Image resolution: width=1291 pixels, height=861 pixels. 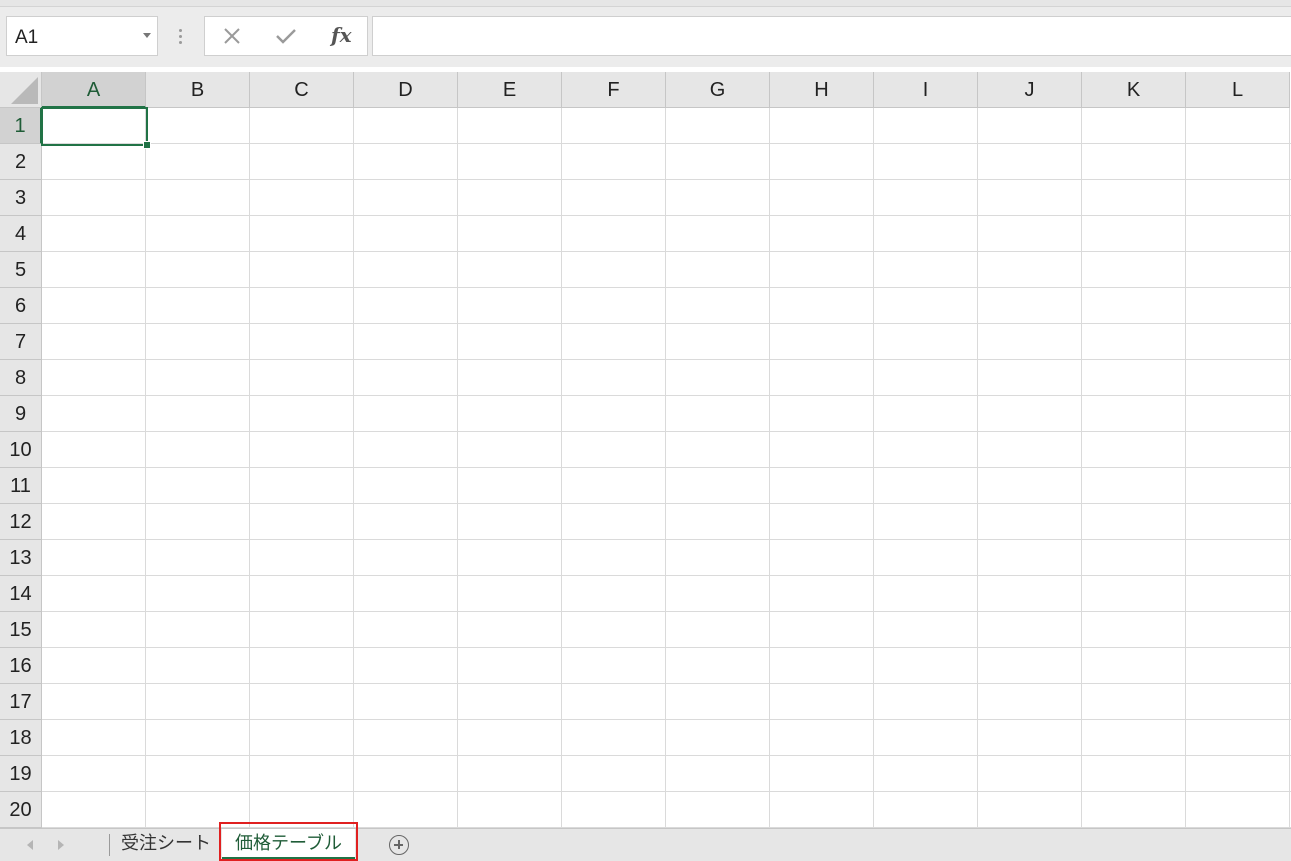 I want to click on select-all-button, so click(x=21, y=90).